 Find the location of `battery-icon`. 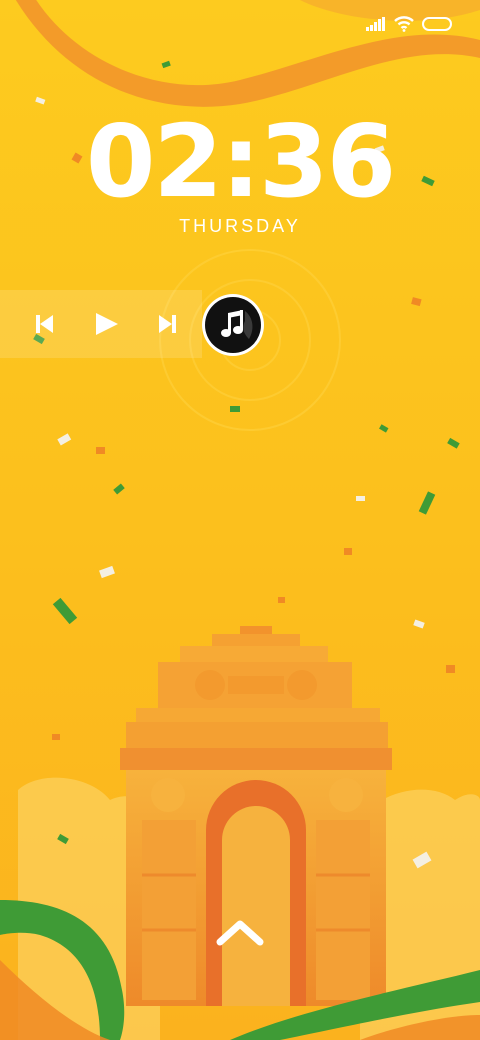

battery-icon is located at coordinates (437, 24).